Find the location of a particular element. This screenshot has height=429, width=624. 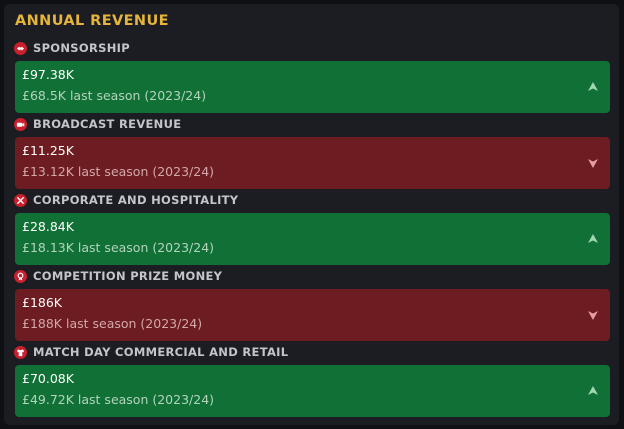

last-season-value: £49.72K last season (2023/24) is located at coordinates (118, 399).